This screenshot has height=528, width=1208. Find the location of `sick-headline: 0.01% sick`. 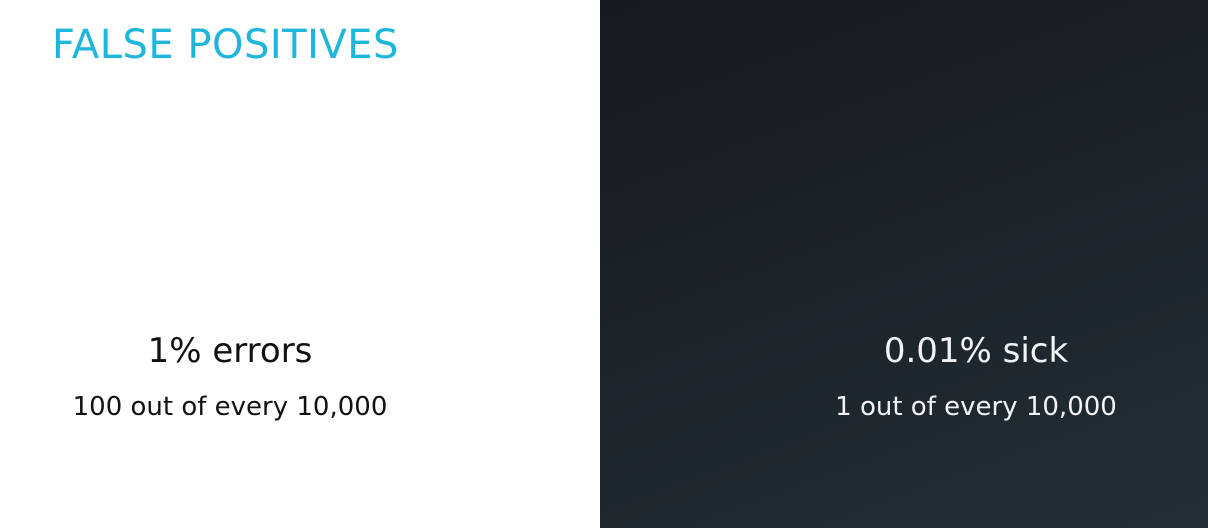

sick-headline: 0.01% sick is located at coordinates (976, 351).